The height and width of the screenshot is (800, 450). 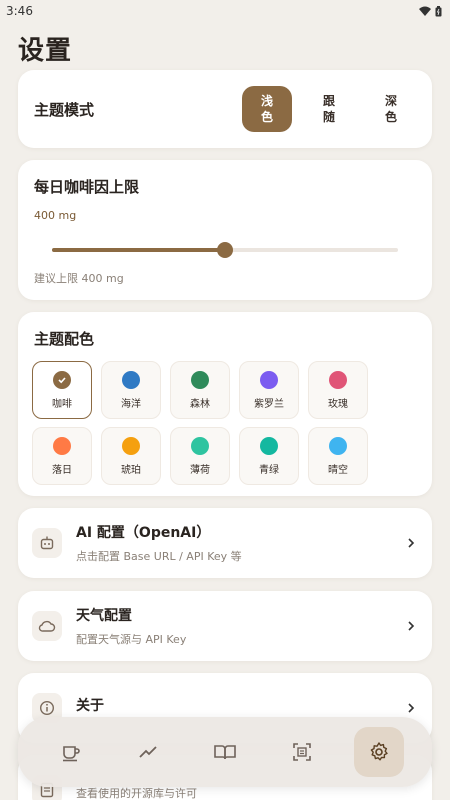 I want to click on palette-swatch-label: 海洋, so click(x=131, y=404).